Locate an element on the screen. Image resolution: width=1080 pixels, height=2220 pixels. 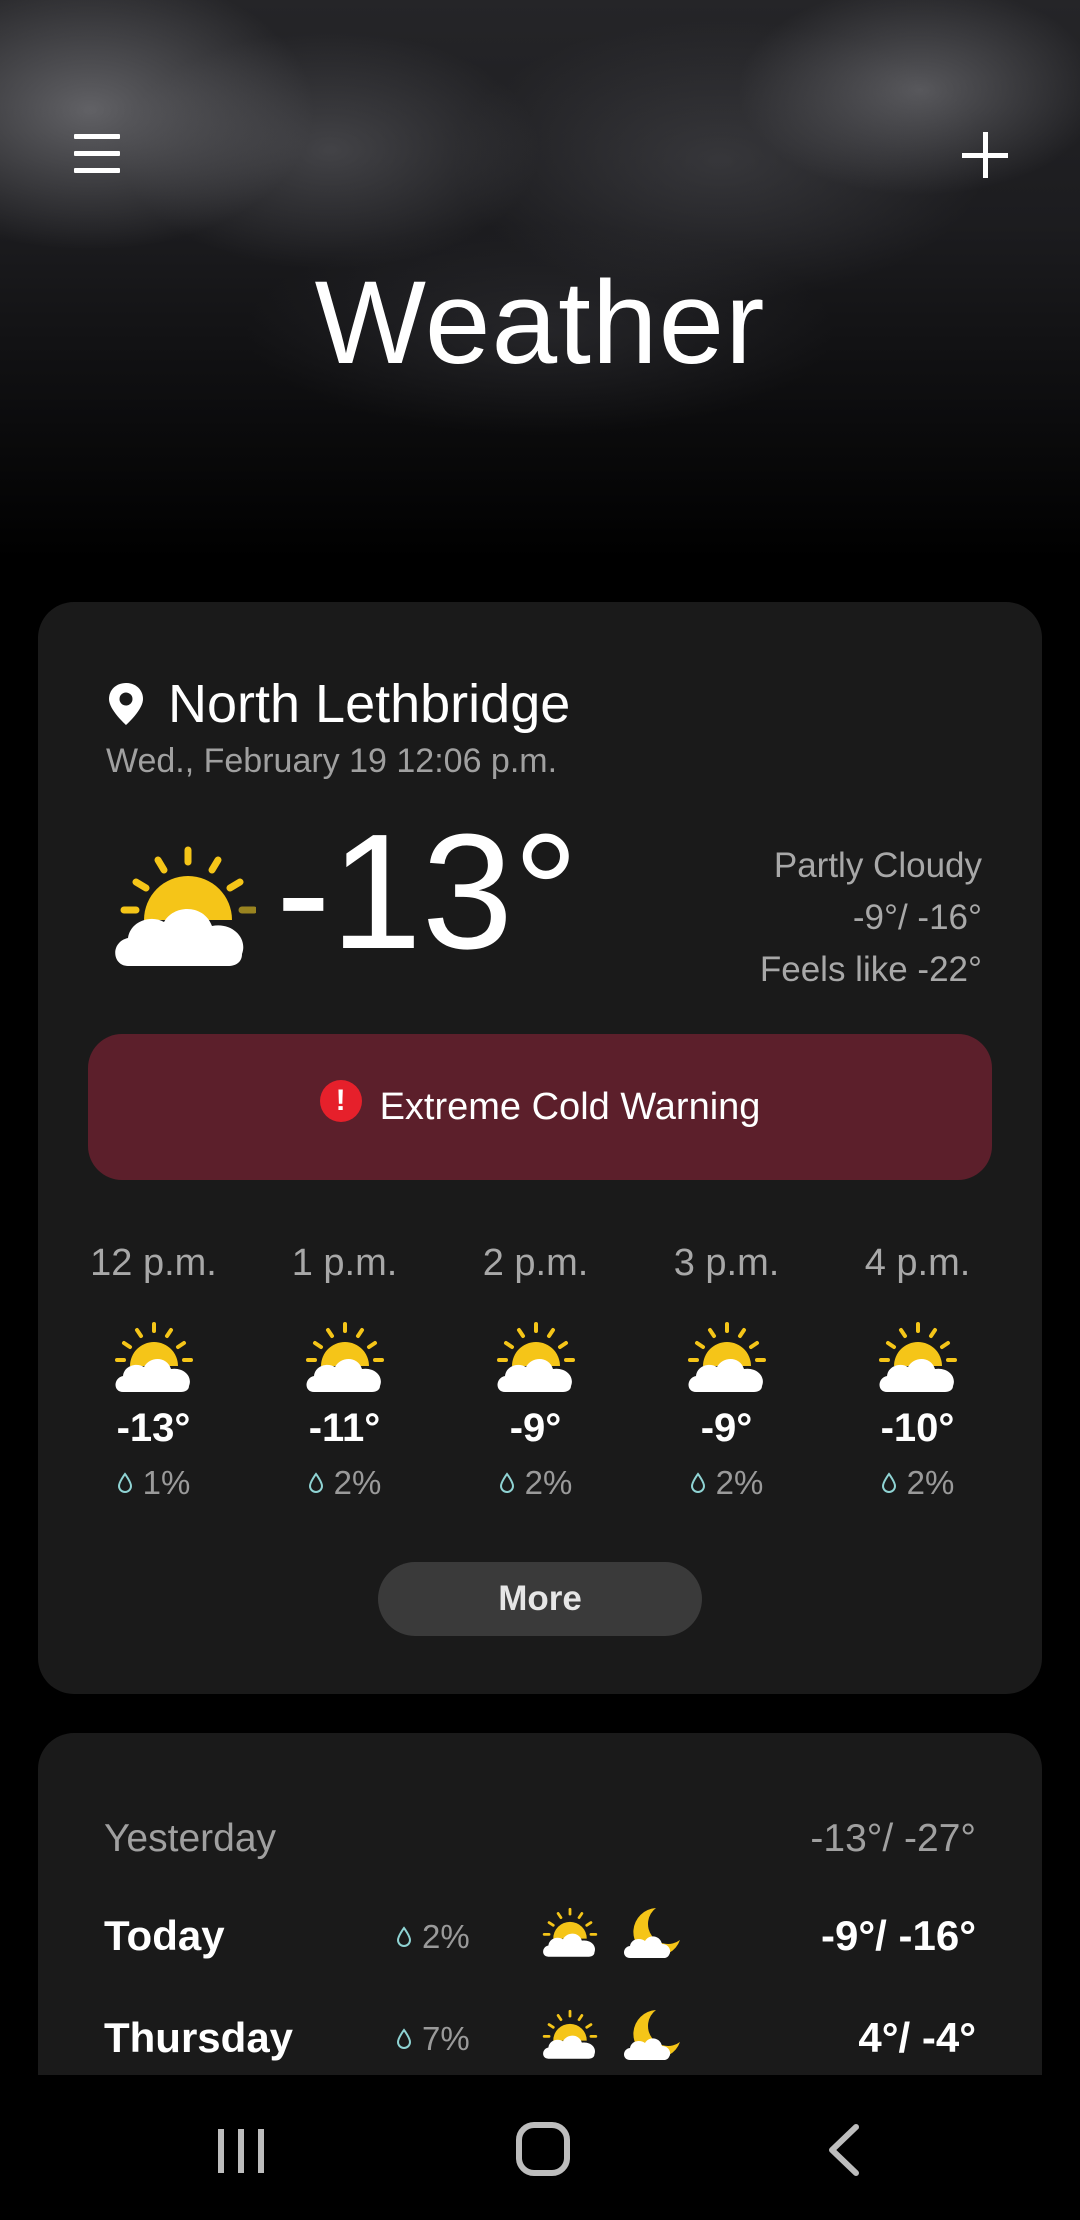
weather-alert-banner: ! Extreme Cold Warning is located at coordinates (540, 1107).